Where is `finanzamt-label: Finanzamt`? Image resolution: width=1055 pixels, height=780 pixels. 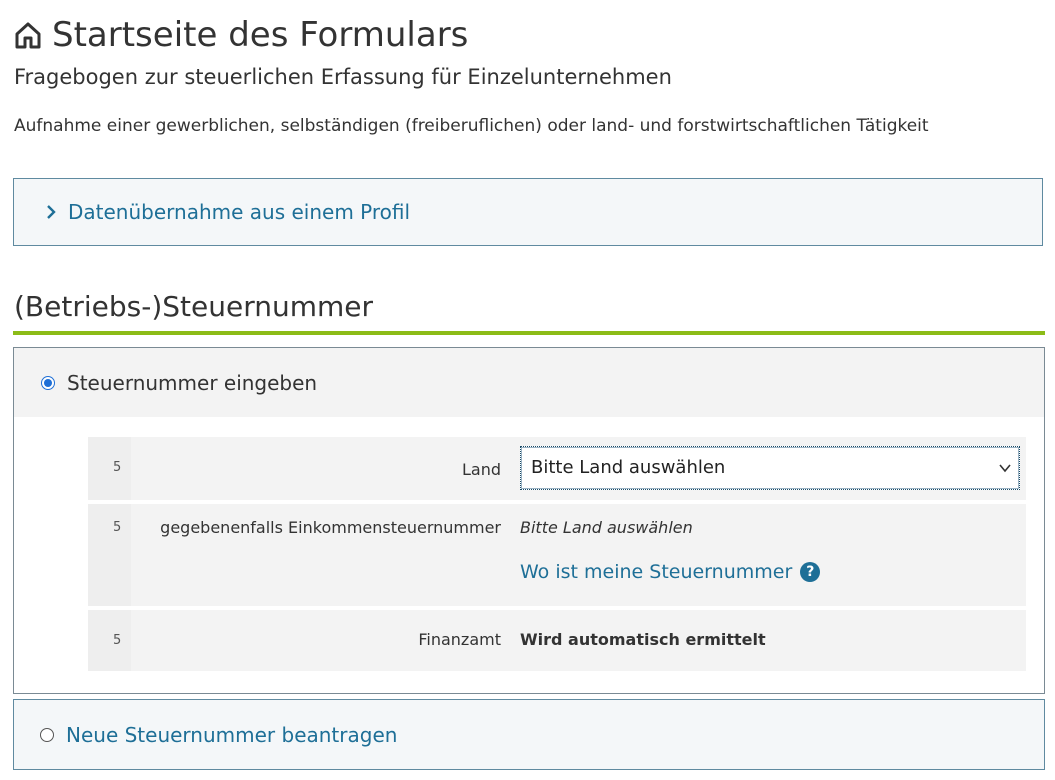
finanzamt-label: Finanzamt is located at coordinates (459, 639).